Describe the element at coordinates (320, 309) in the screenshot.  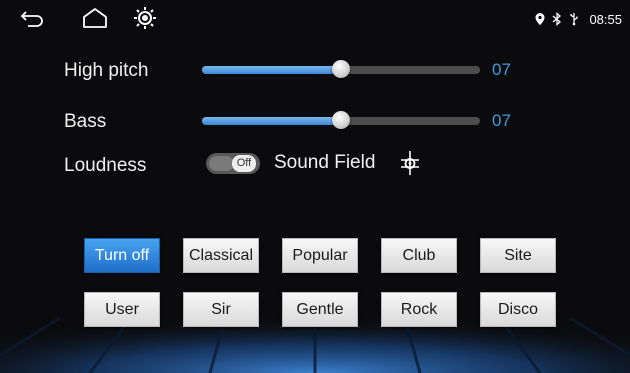
I see `preset-gentle: Gentle` at that location.